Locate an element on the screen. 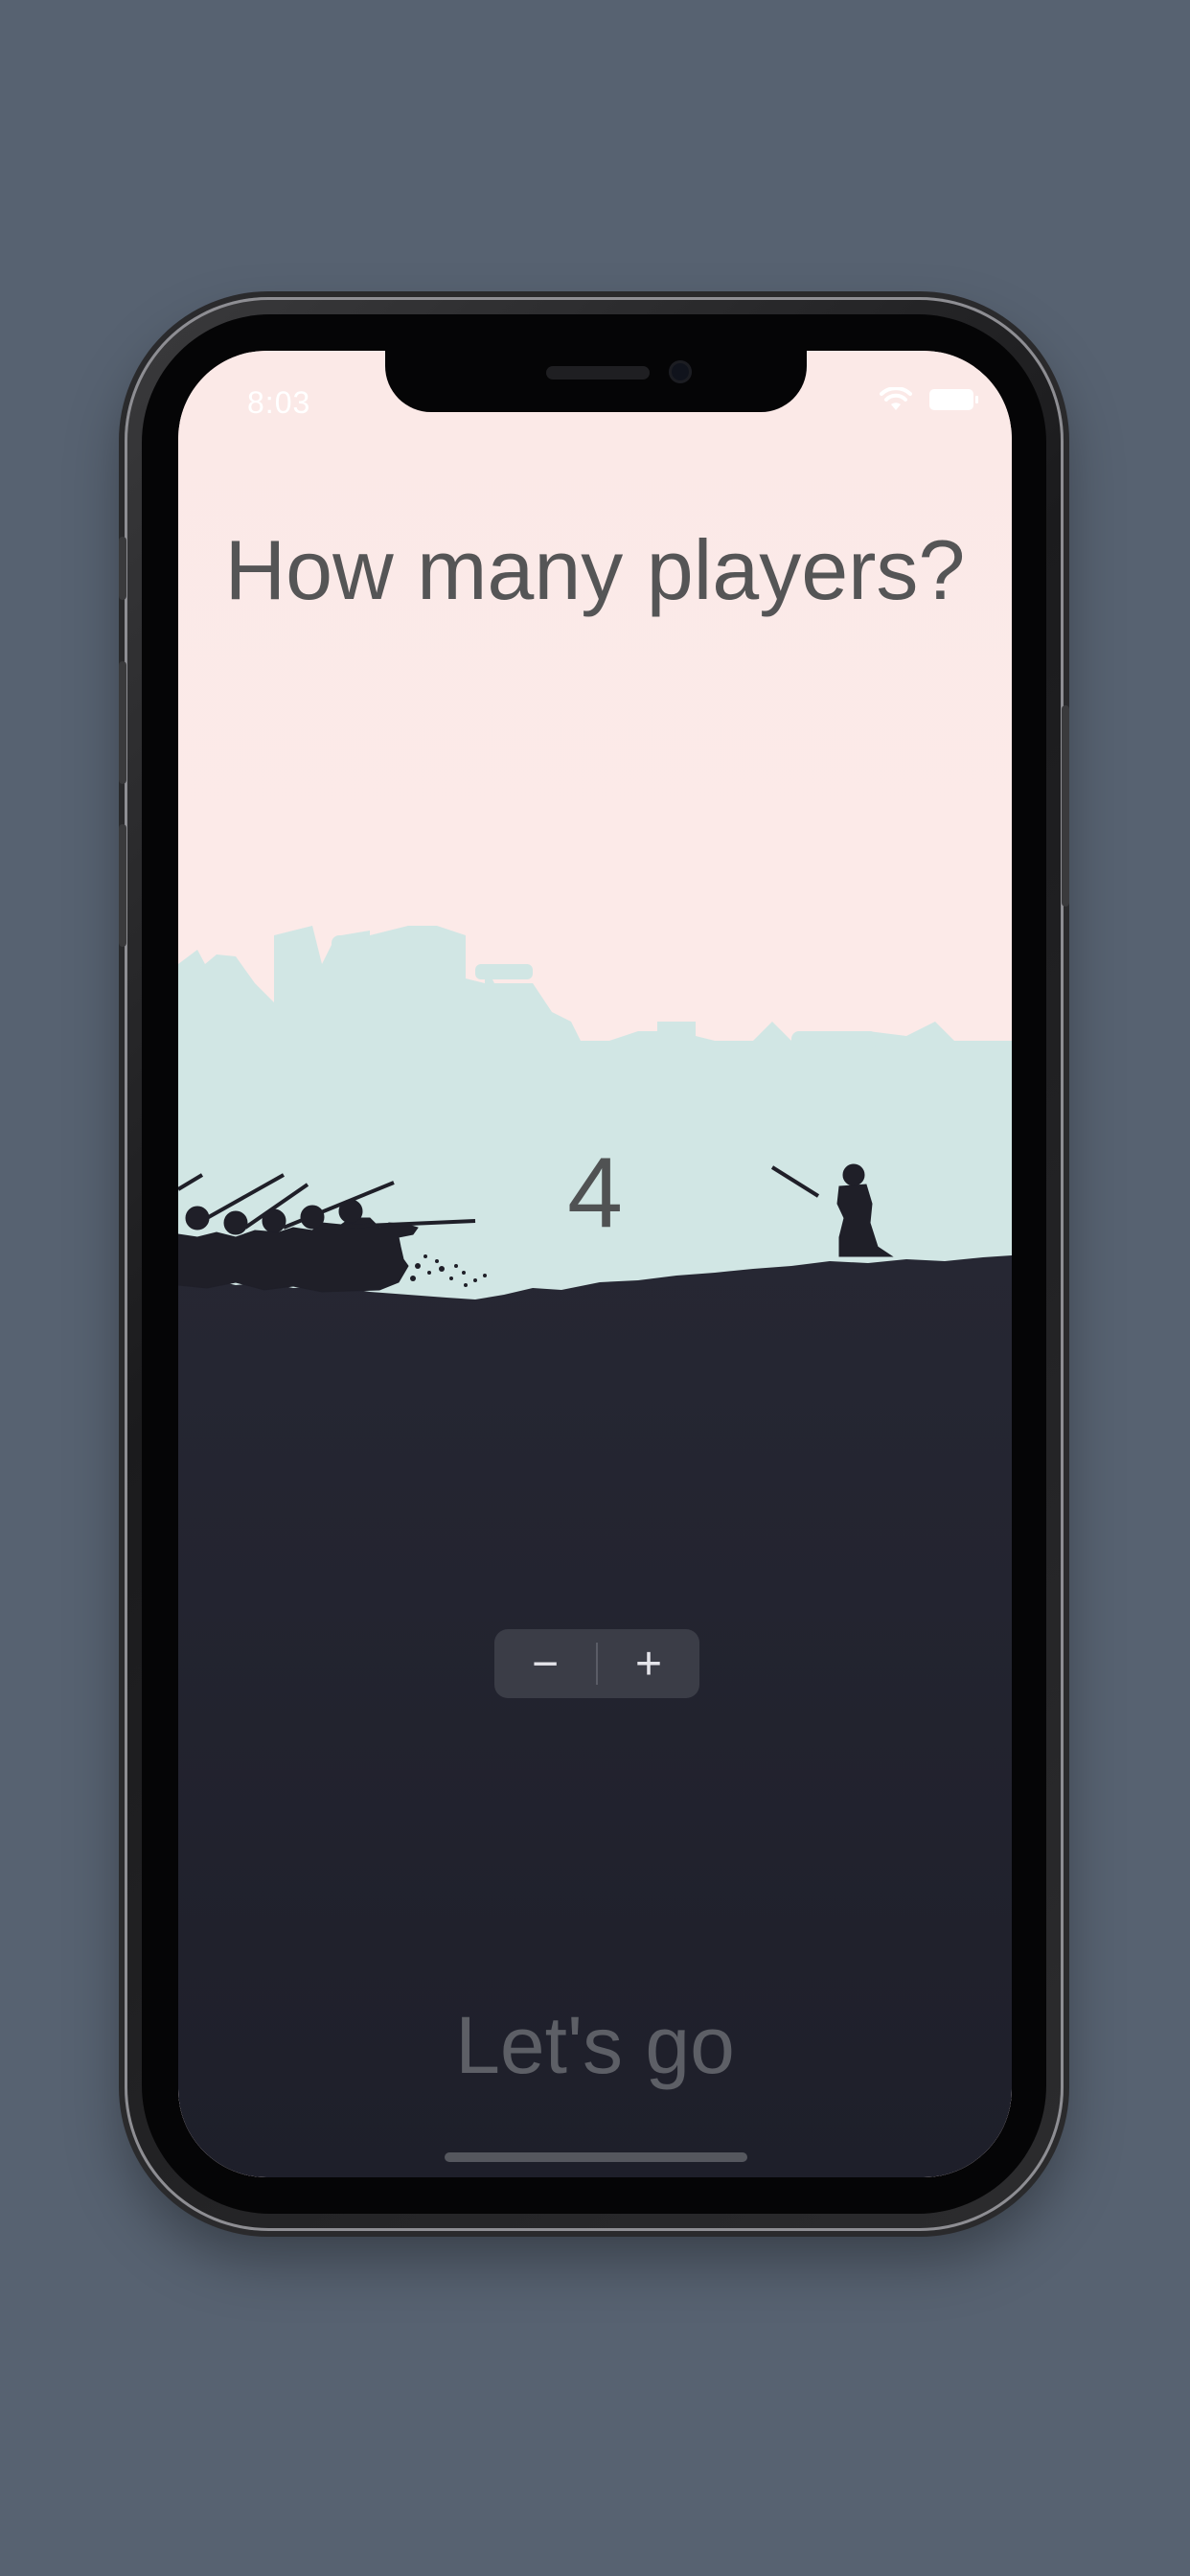 The height and width of the screenshot is (2576, 1190). page-title: How many players? is located at coordinates (595, 569).